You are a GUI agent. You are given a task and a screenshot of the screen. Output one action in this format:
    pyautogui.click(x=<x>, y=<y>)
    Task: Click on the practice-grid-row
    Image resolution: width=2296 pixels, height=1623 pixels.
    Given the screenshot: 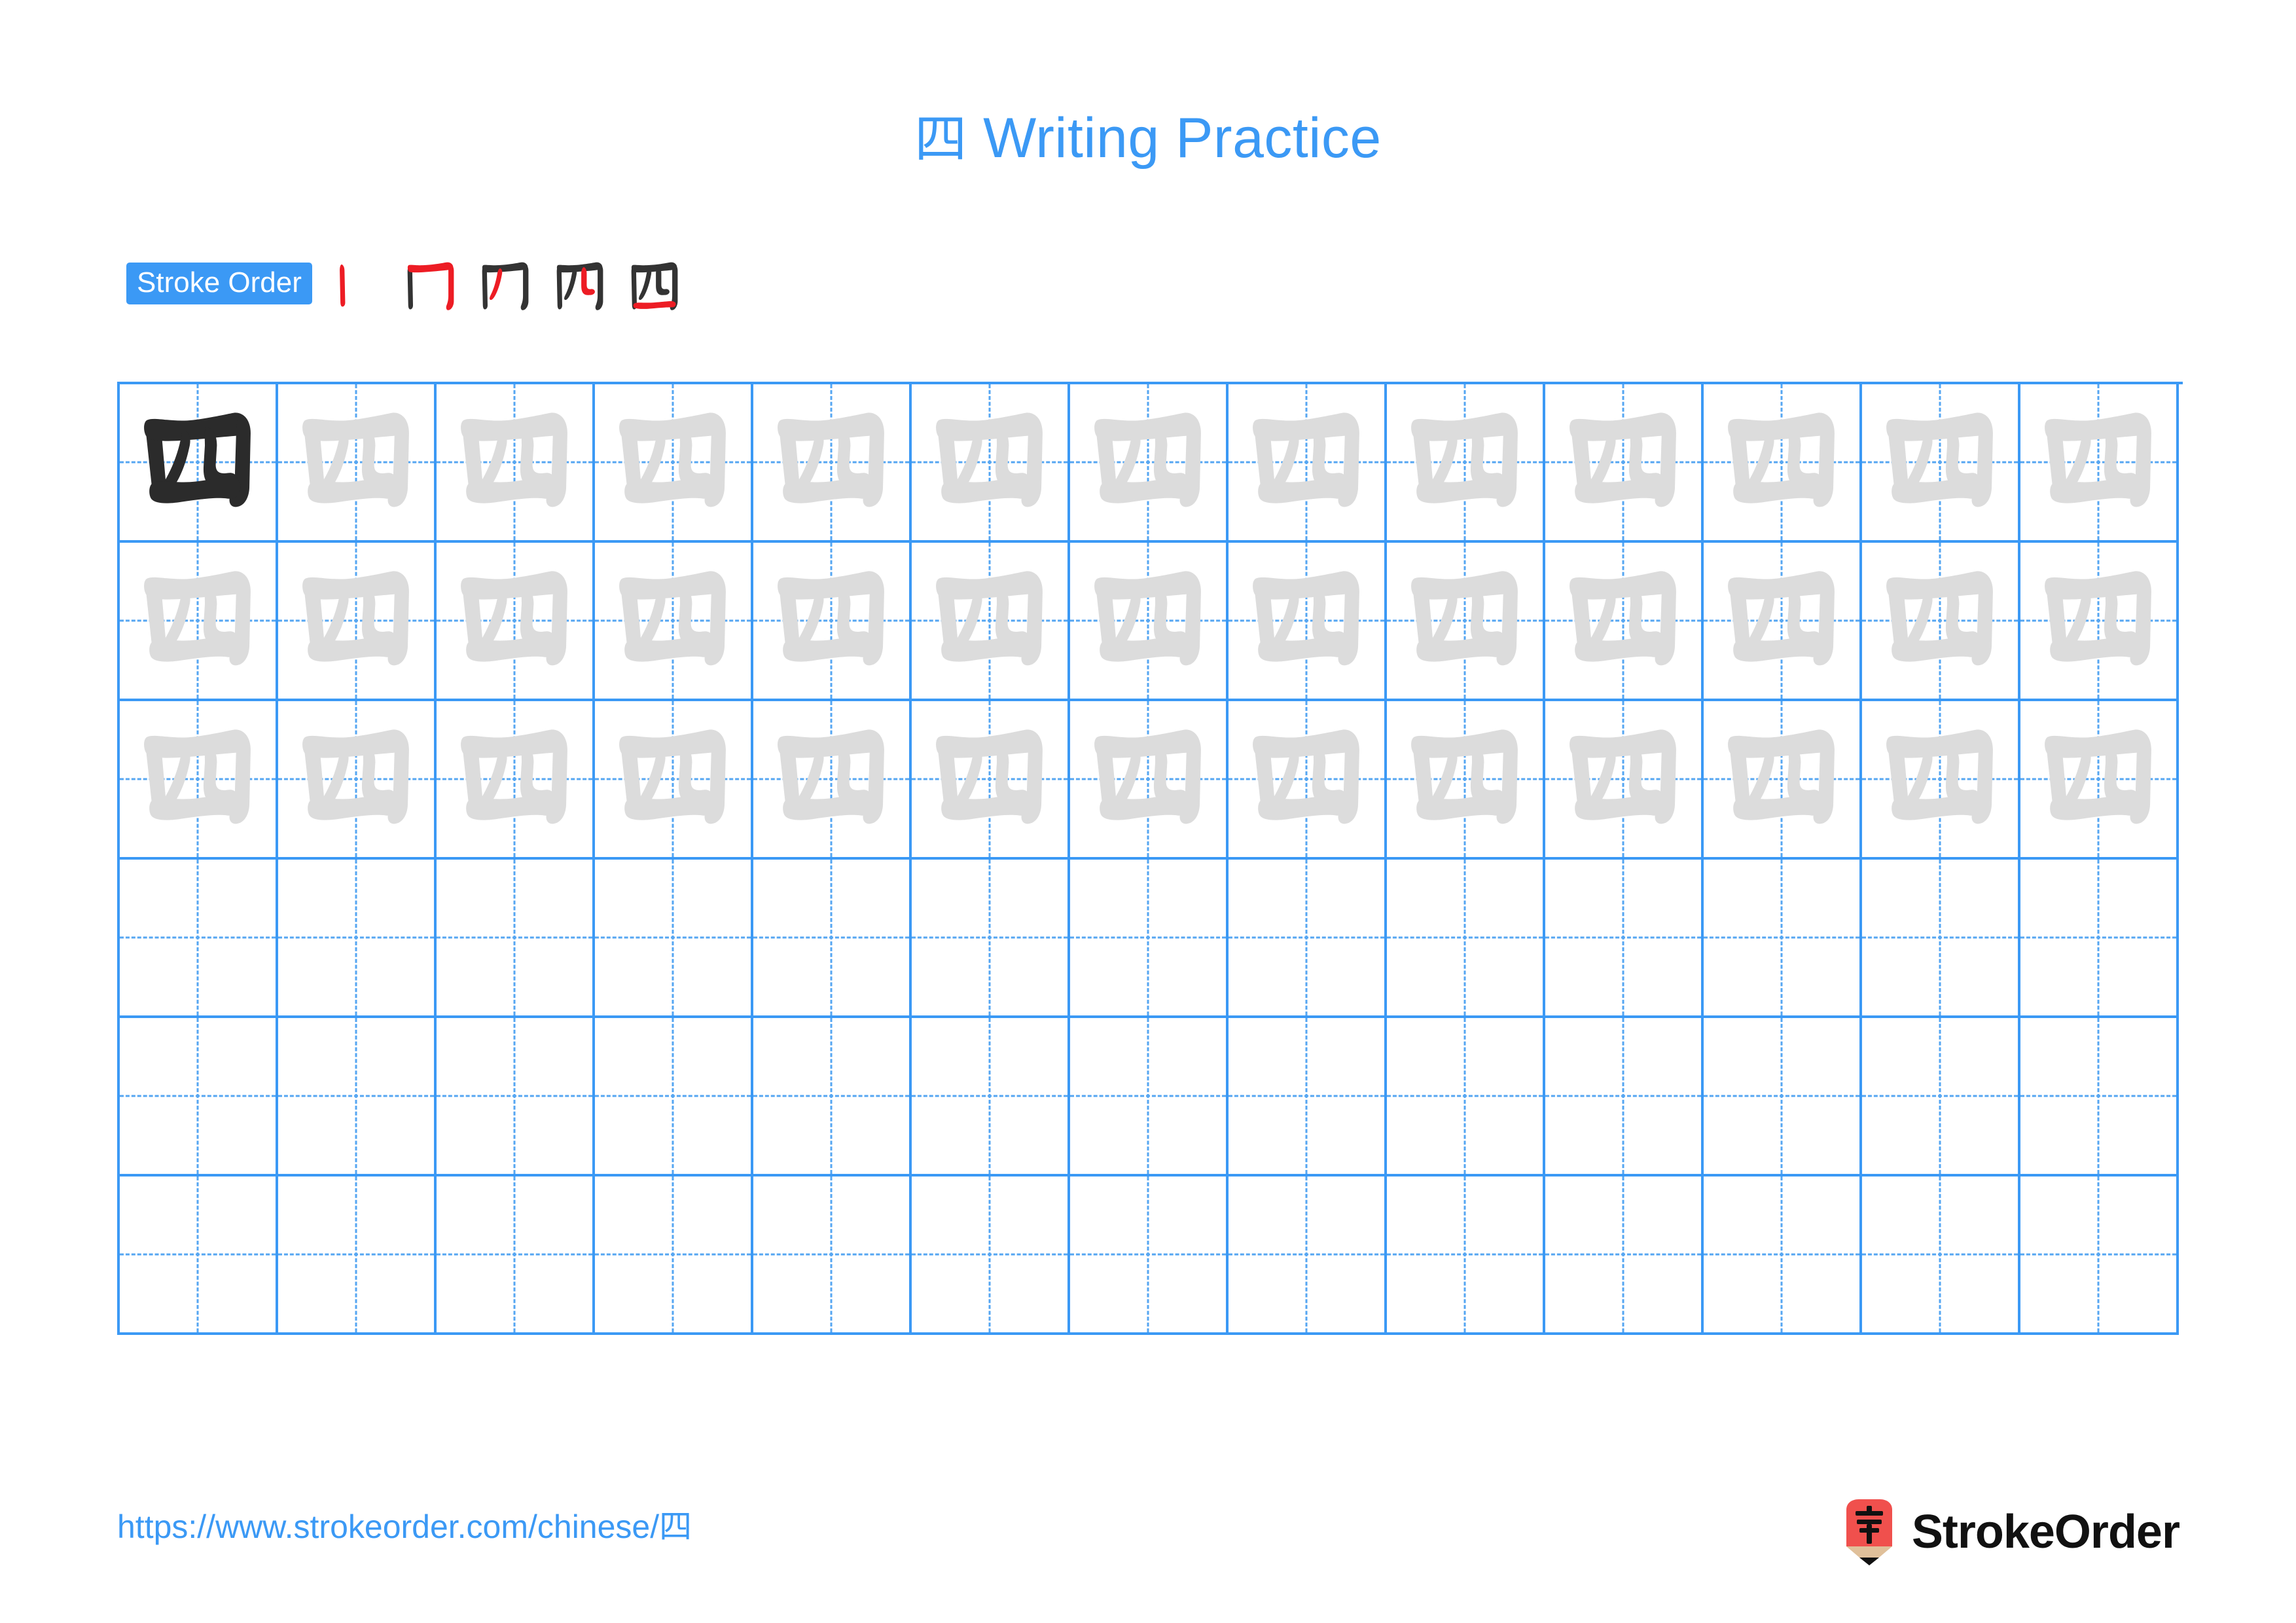 What is the action you would take?
    pyautogui.click(x=1151, y=463)
    